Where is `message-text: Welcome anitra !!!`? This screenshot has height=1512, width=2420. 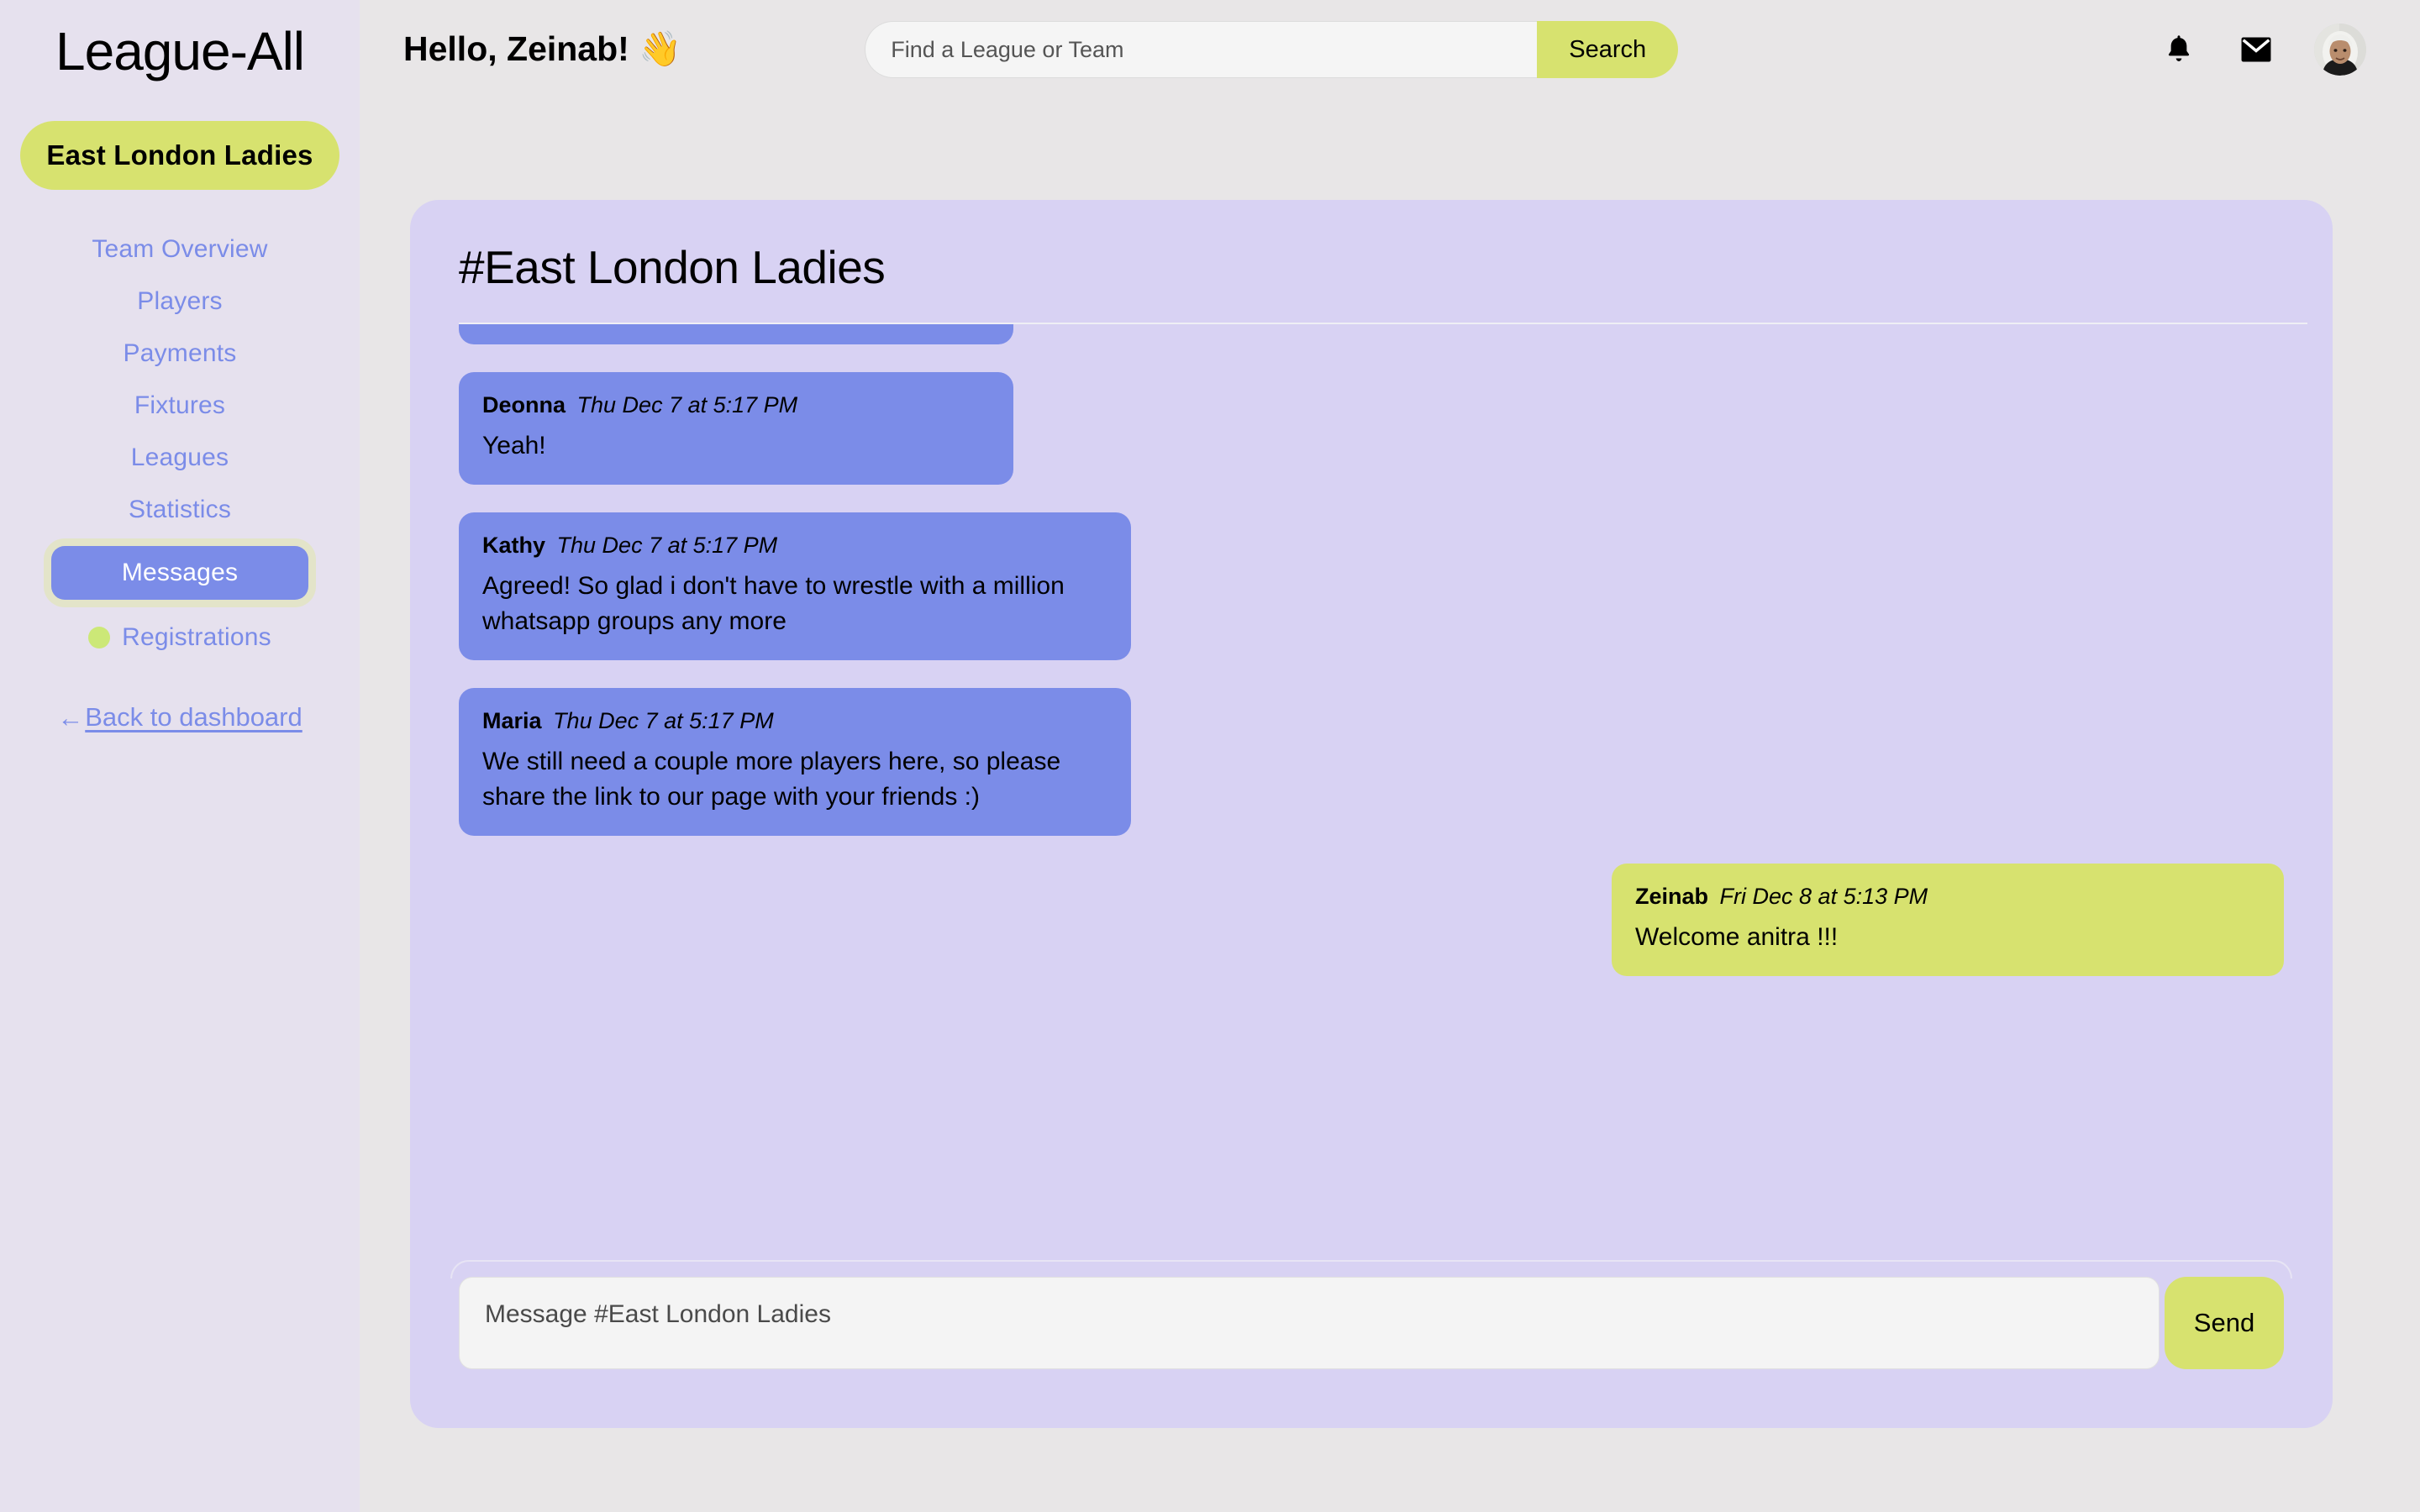
message-text: Welcome anitra !!! is located at coordinates (1737, 936).